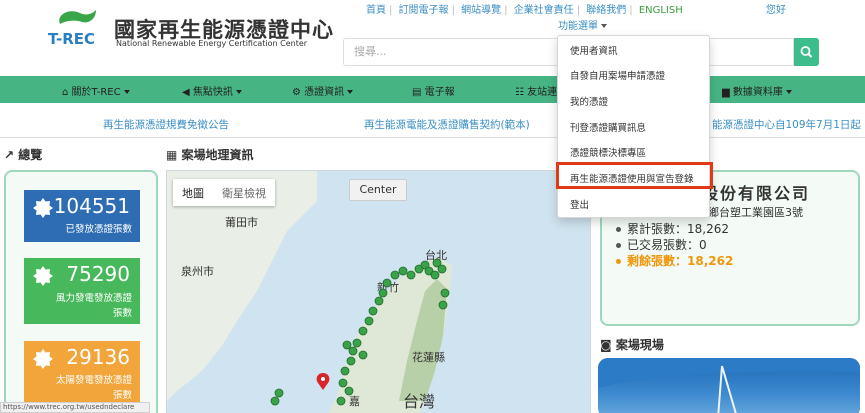  What do you see at coordinates (428, 357) in the screenshot?
I see `map-label-hualien: 花蓮縣` at bounding box center [428, 357].